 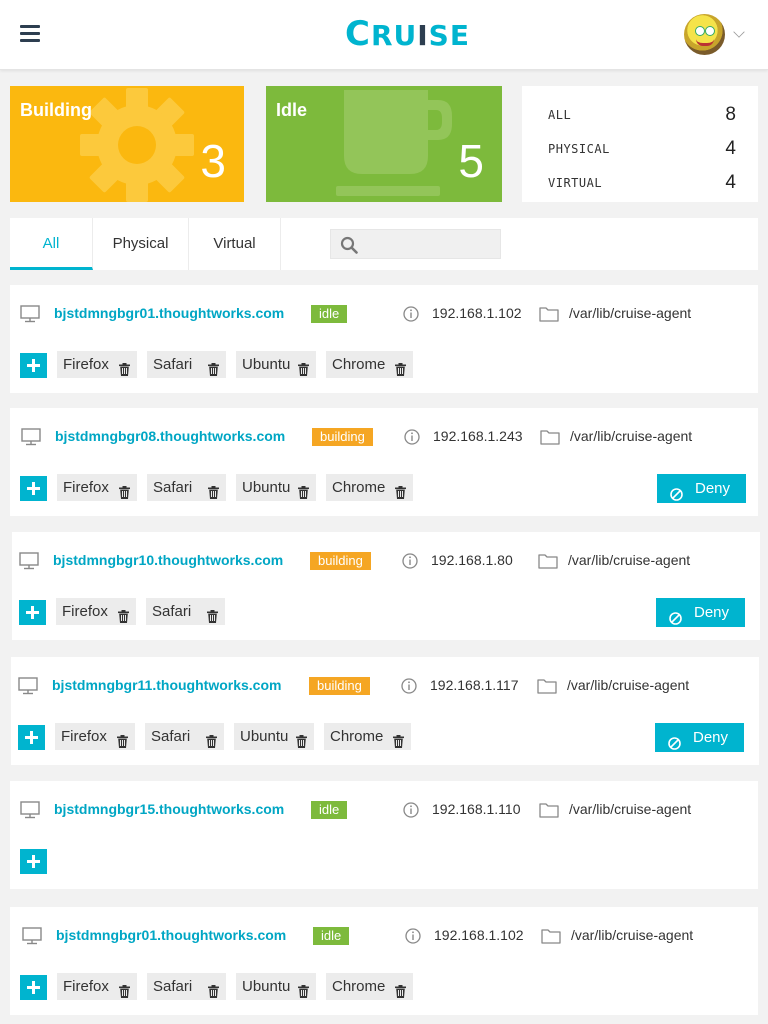 I want to click on status-badge: building, so click(x=342, y=437).